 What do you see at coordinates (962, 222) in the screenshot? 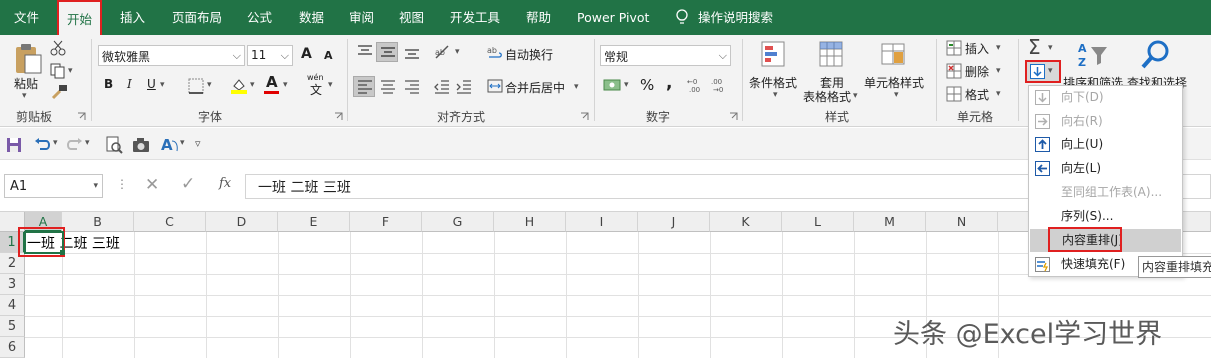
I see `column-header: N` at bounding box center [962, 222].